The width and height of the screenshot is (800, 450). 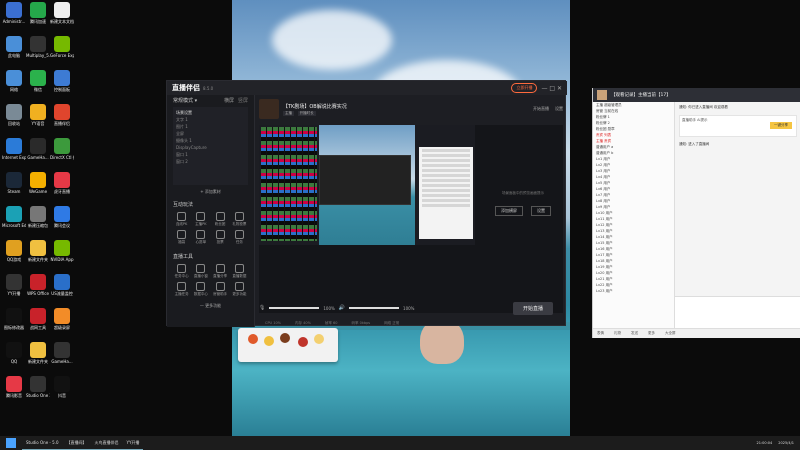 What do you see at coordinates (181, 237) in the screenshot?
I see `tool-item: 福袋` at bounding box center [181, 237].